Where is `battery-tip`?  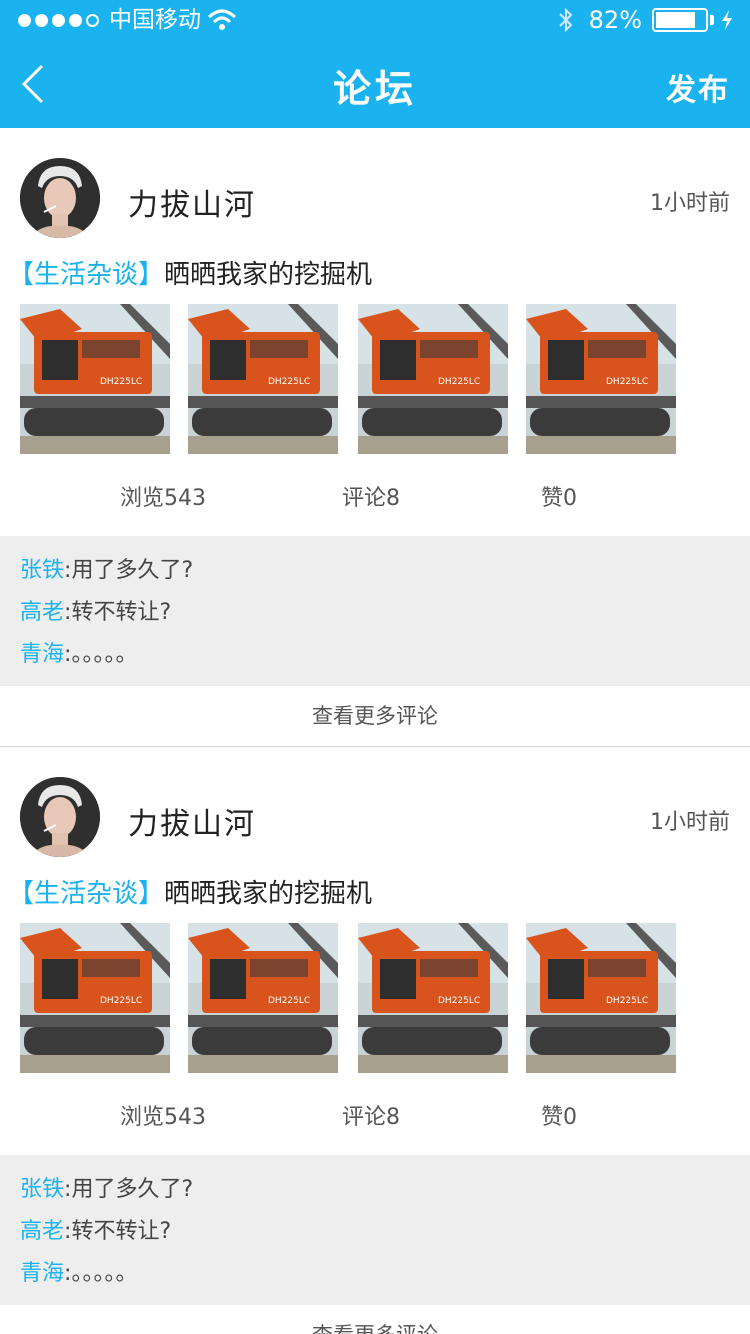
battery-tip is located at coordinates (712, 20).